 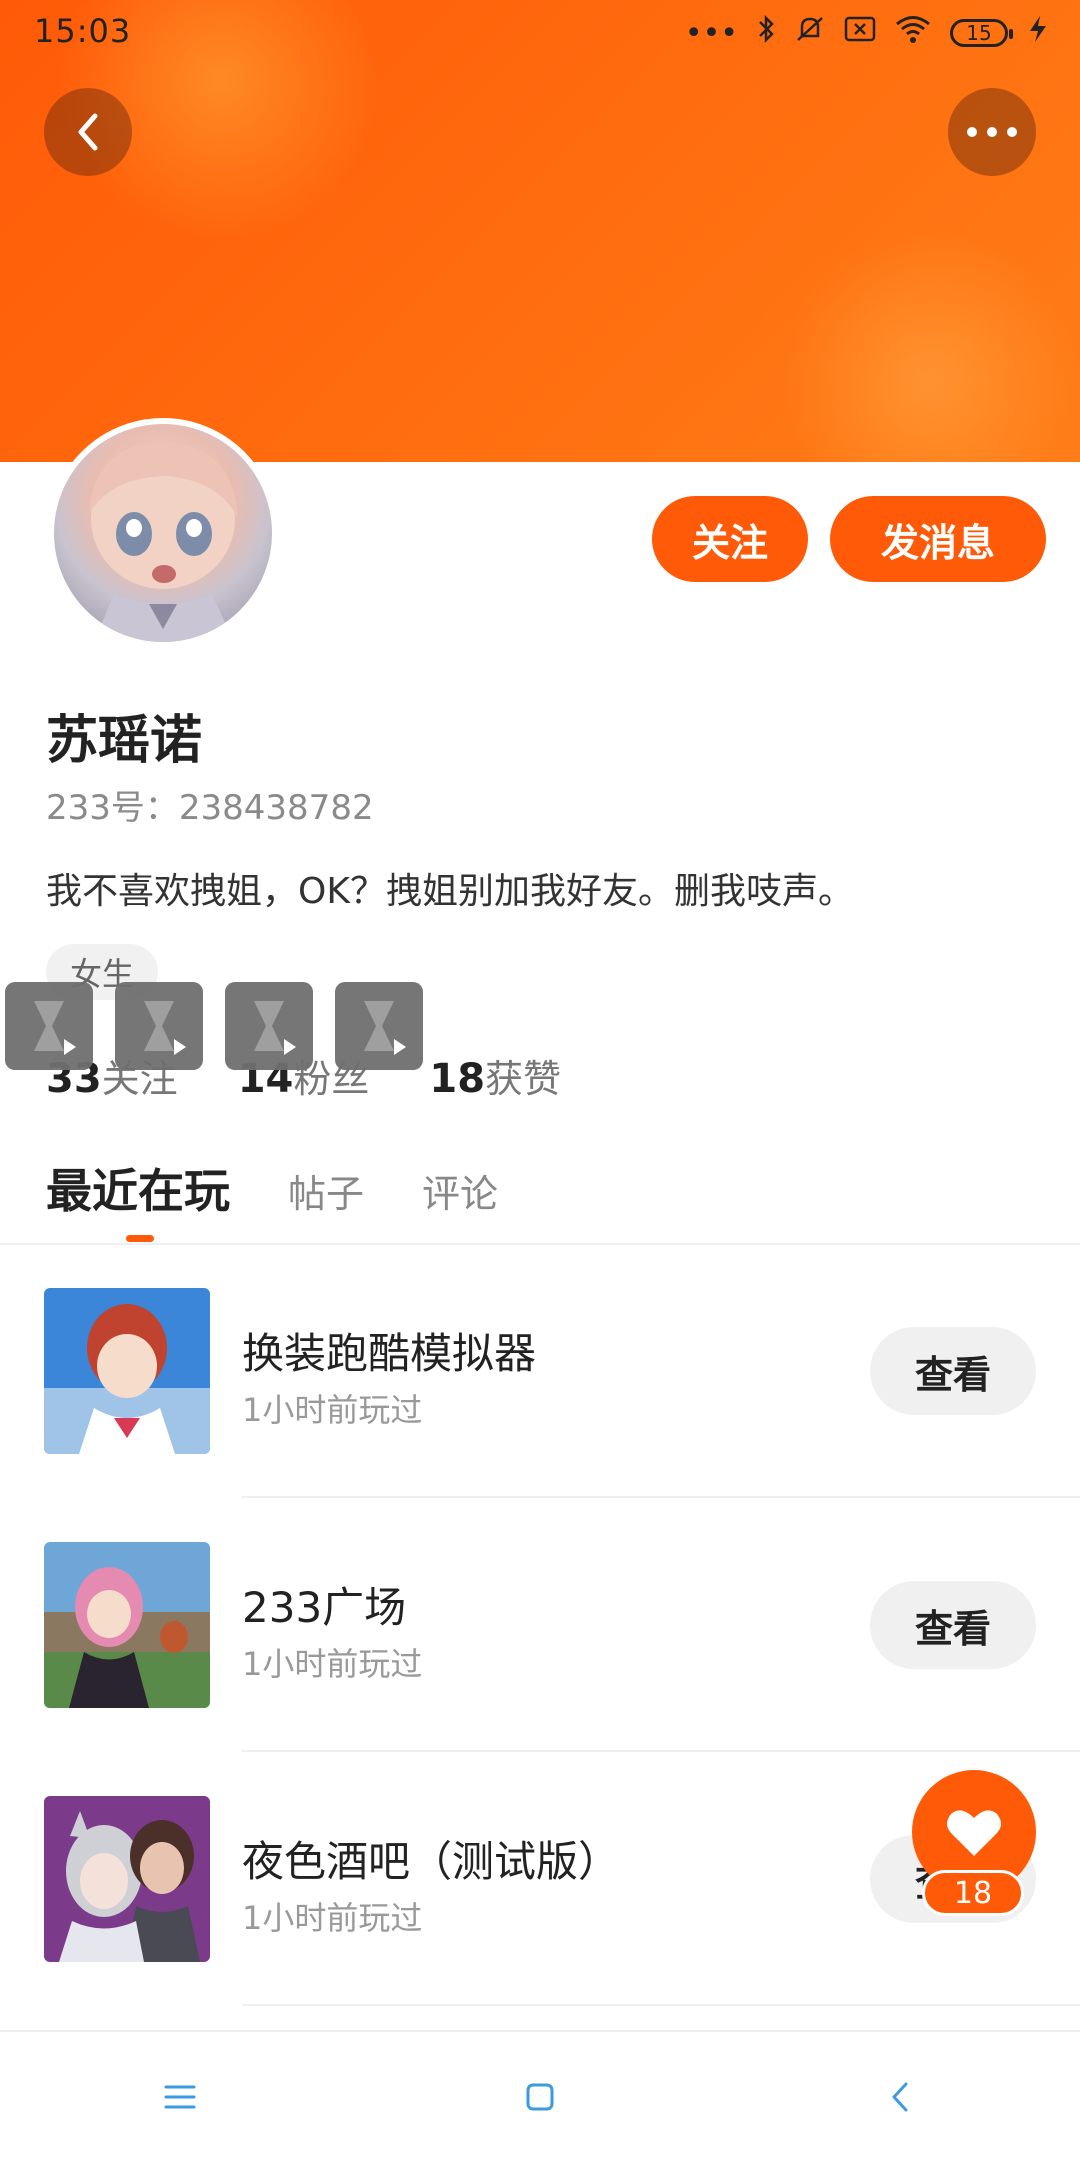 I want to click on chevron-left-icon, so click(x=88, y=132).